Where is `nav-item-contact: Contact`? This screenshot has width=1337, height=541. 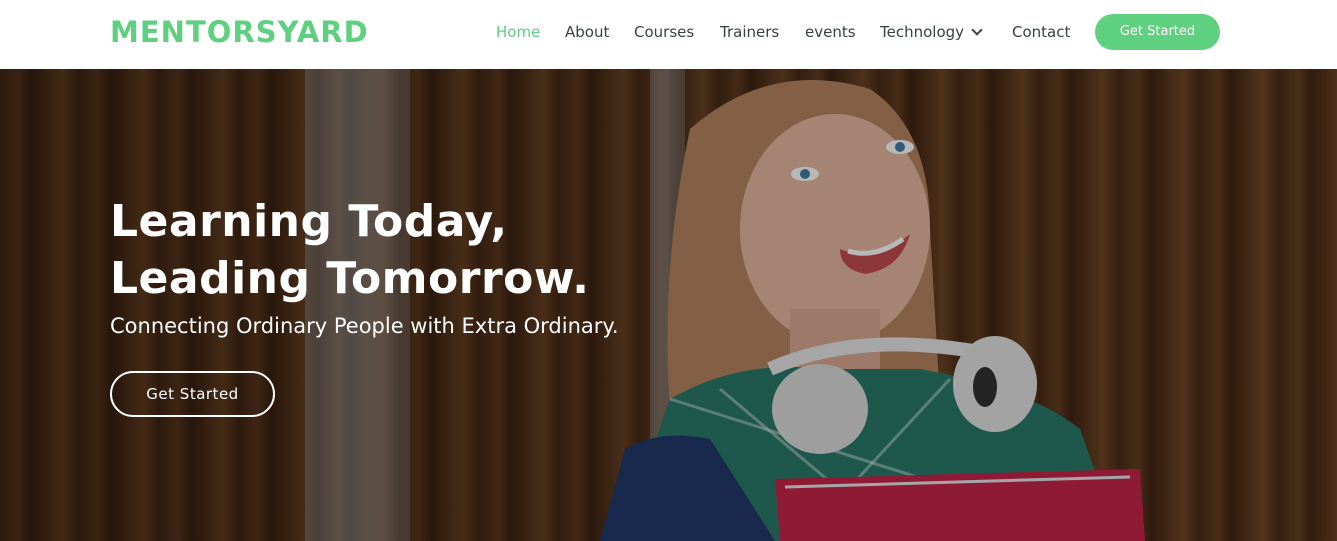
nav-item-contact: Contact is located at coordinates (1041, 32).